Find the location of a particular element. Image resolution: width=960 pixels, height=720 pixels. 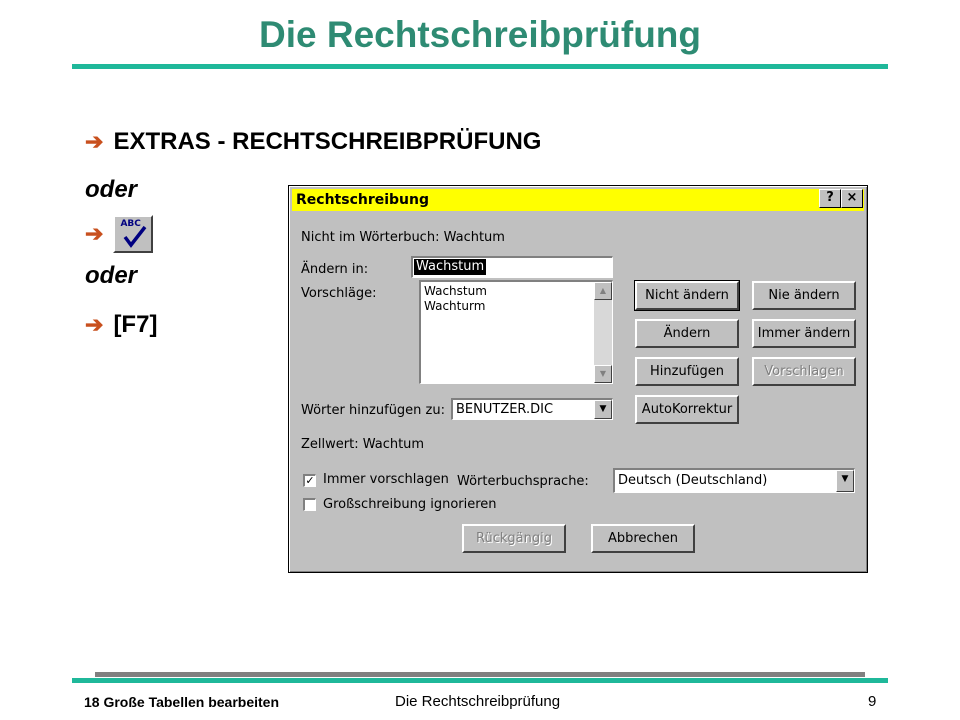

page-number: 9 is located at coordinates (872, 701).